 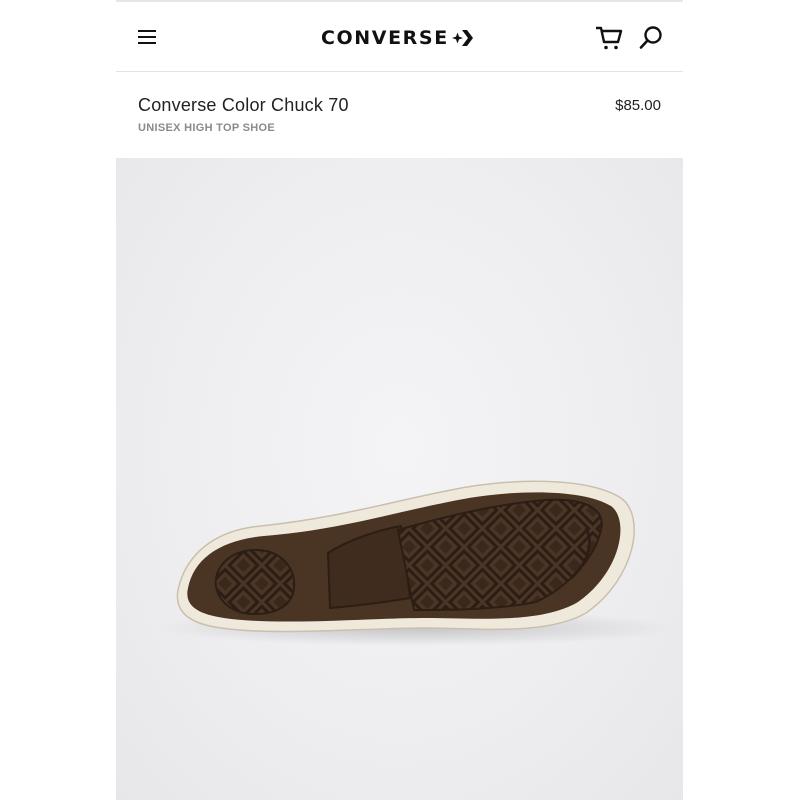 I want to click on product-title: Converse Color Chuck 70, so click(x=243, y=105).